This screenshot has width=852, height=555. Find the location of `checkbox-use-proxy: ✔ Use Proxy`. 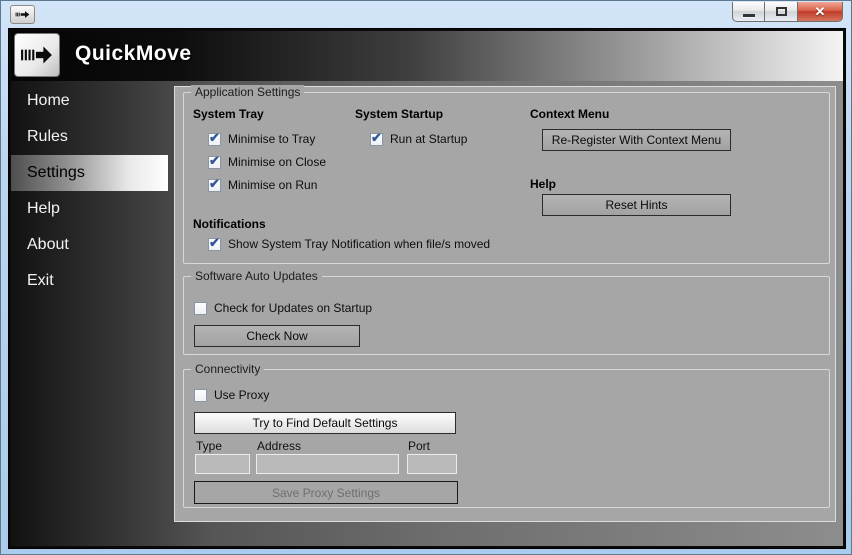

checkbox-use-proxy: ✔ Use Proxy is located at coordinates (231, 395).